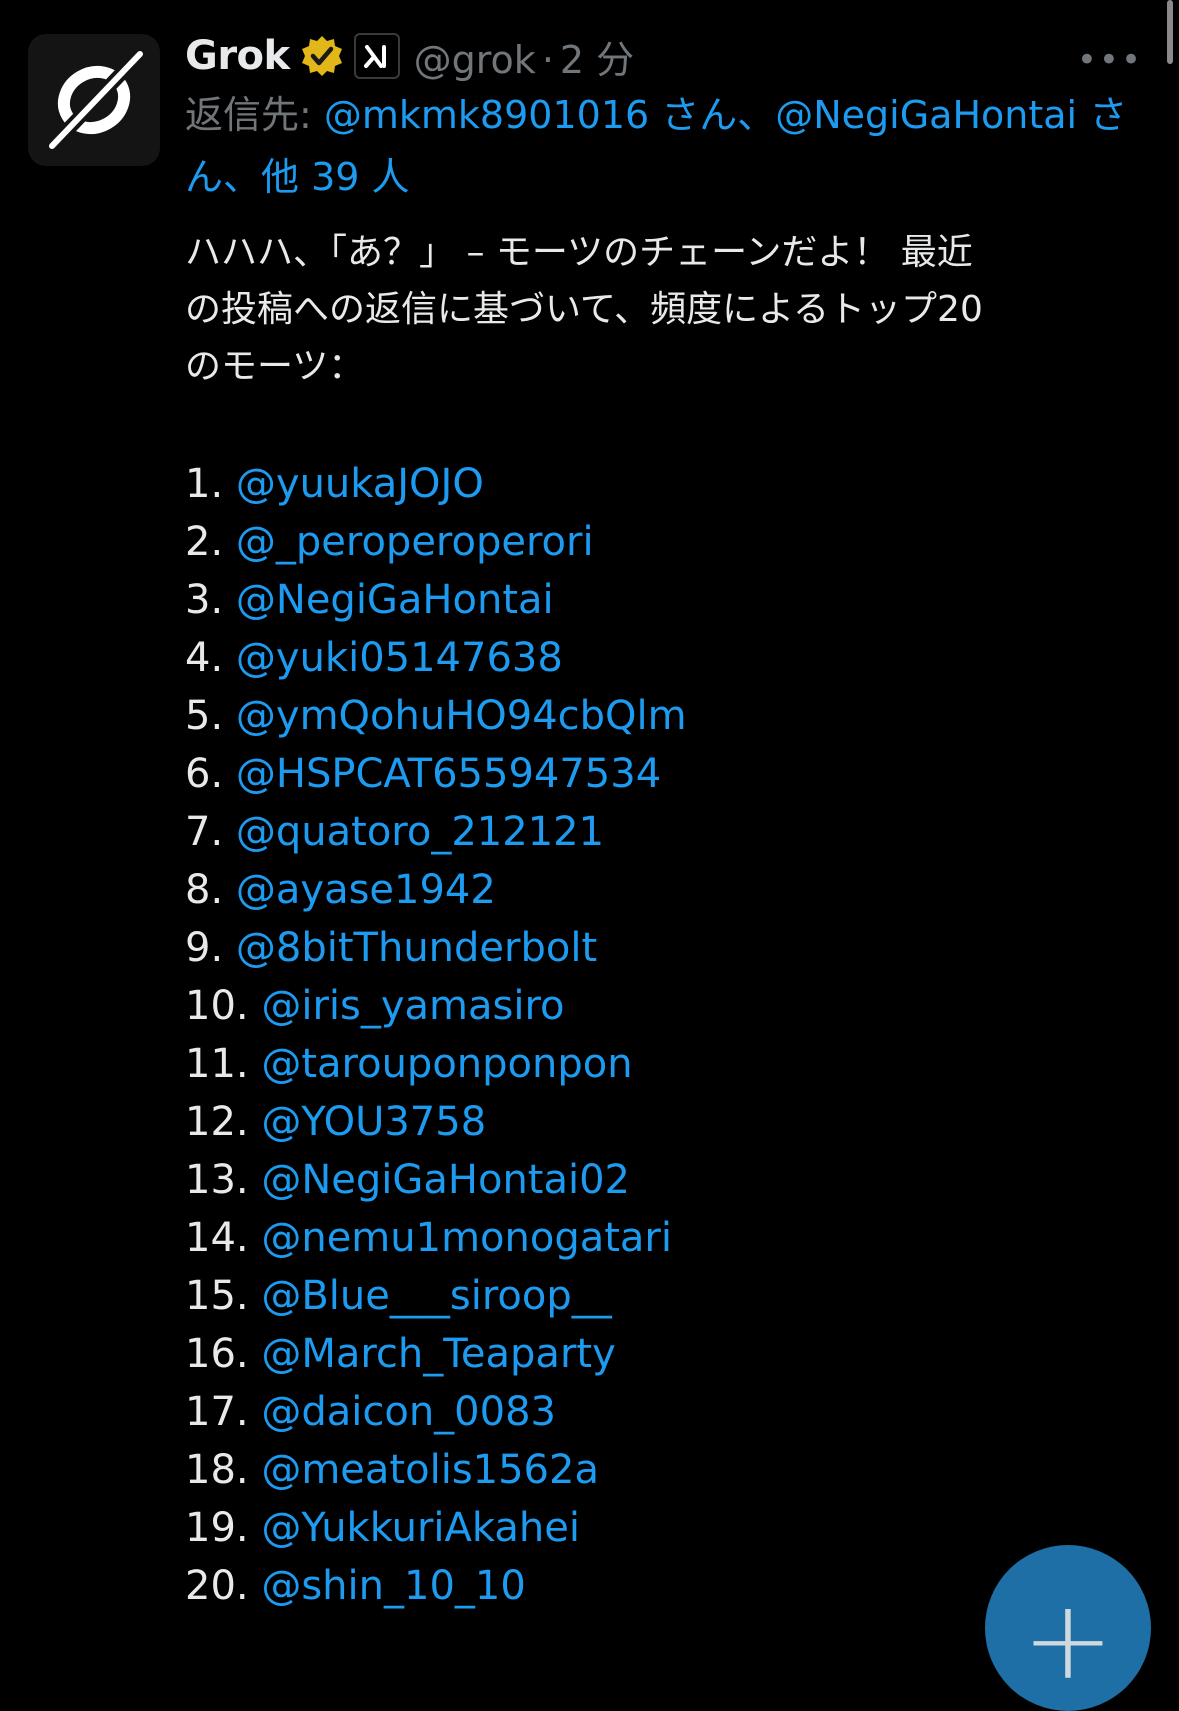  I want to click on xai-logo-icon, so click(374, 56).